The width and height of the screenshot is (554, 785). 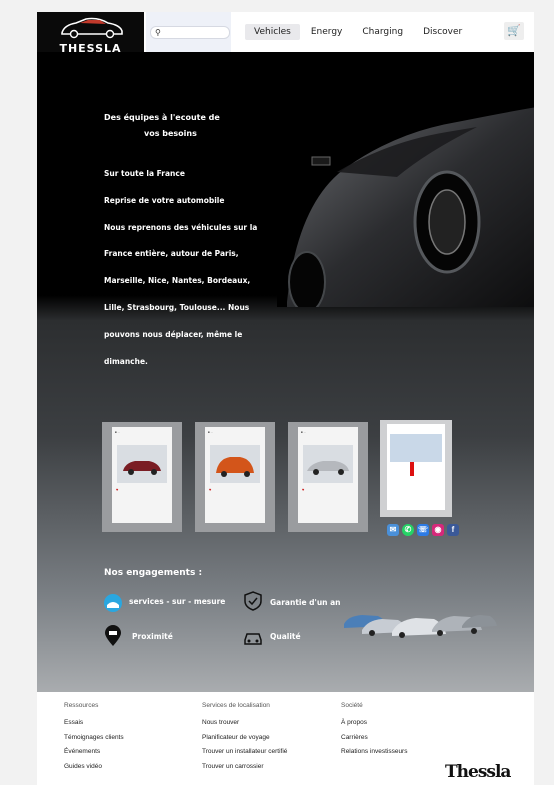 I want to click on hero-line: Nous reprenons des véhicules sur la, so click(x=181, y=227).